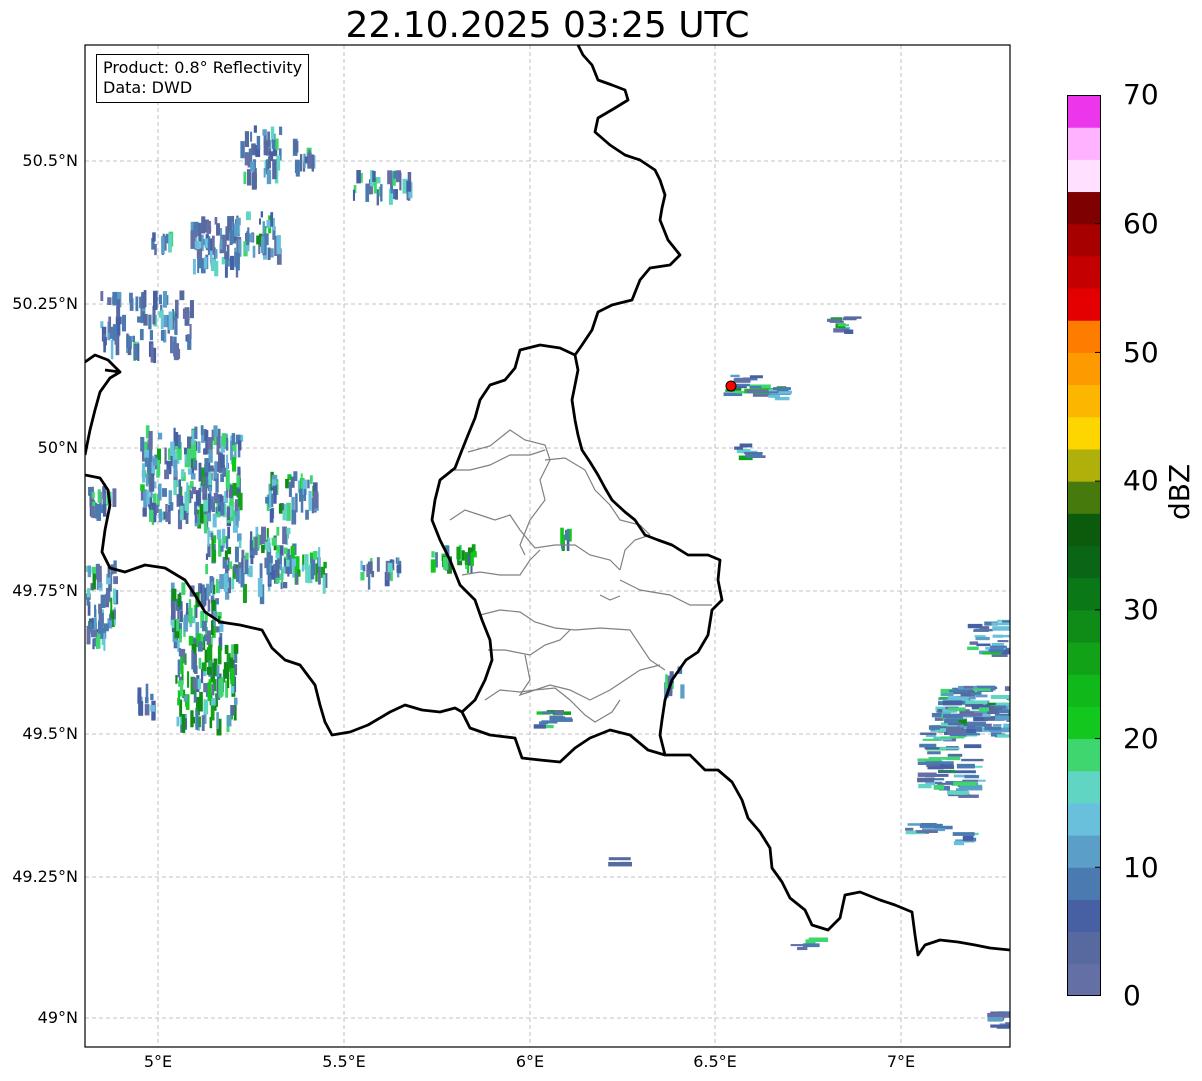 The width and height of the screenshot is (1202, 1081). What do you see at coordinates (1141, 609) in the screenshot?
I see `colorbar-tick-label: 30` at bounding box center [1141, 609].